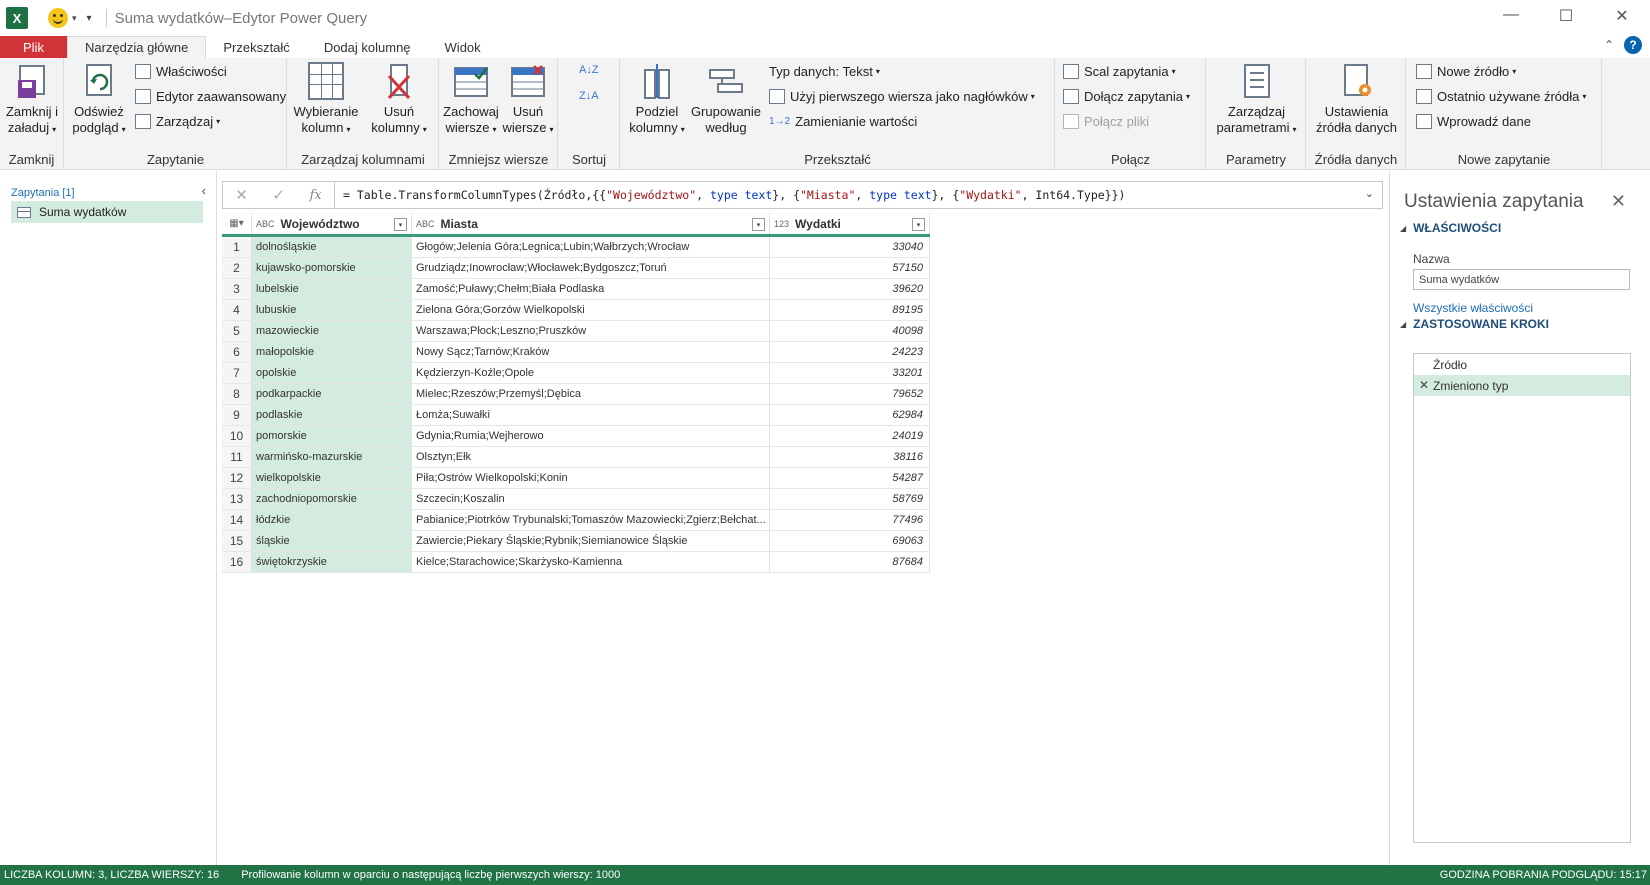  I want to click on refresh-preview-button: Odśwież podgląd ▾, so click(99, 100).